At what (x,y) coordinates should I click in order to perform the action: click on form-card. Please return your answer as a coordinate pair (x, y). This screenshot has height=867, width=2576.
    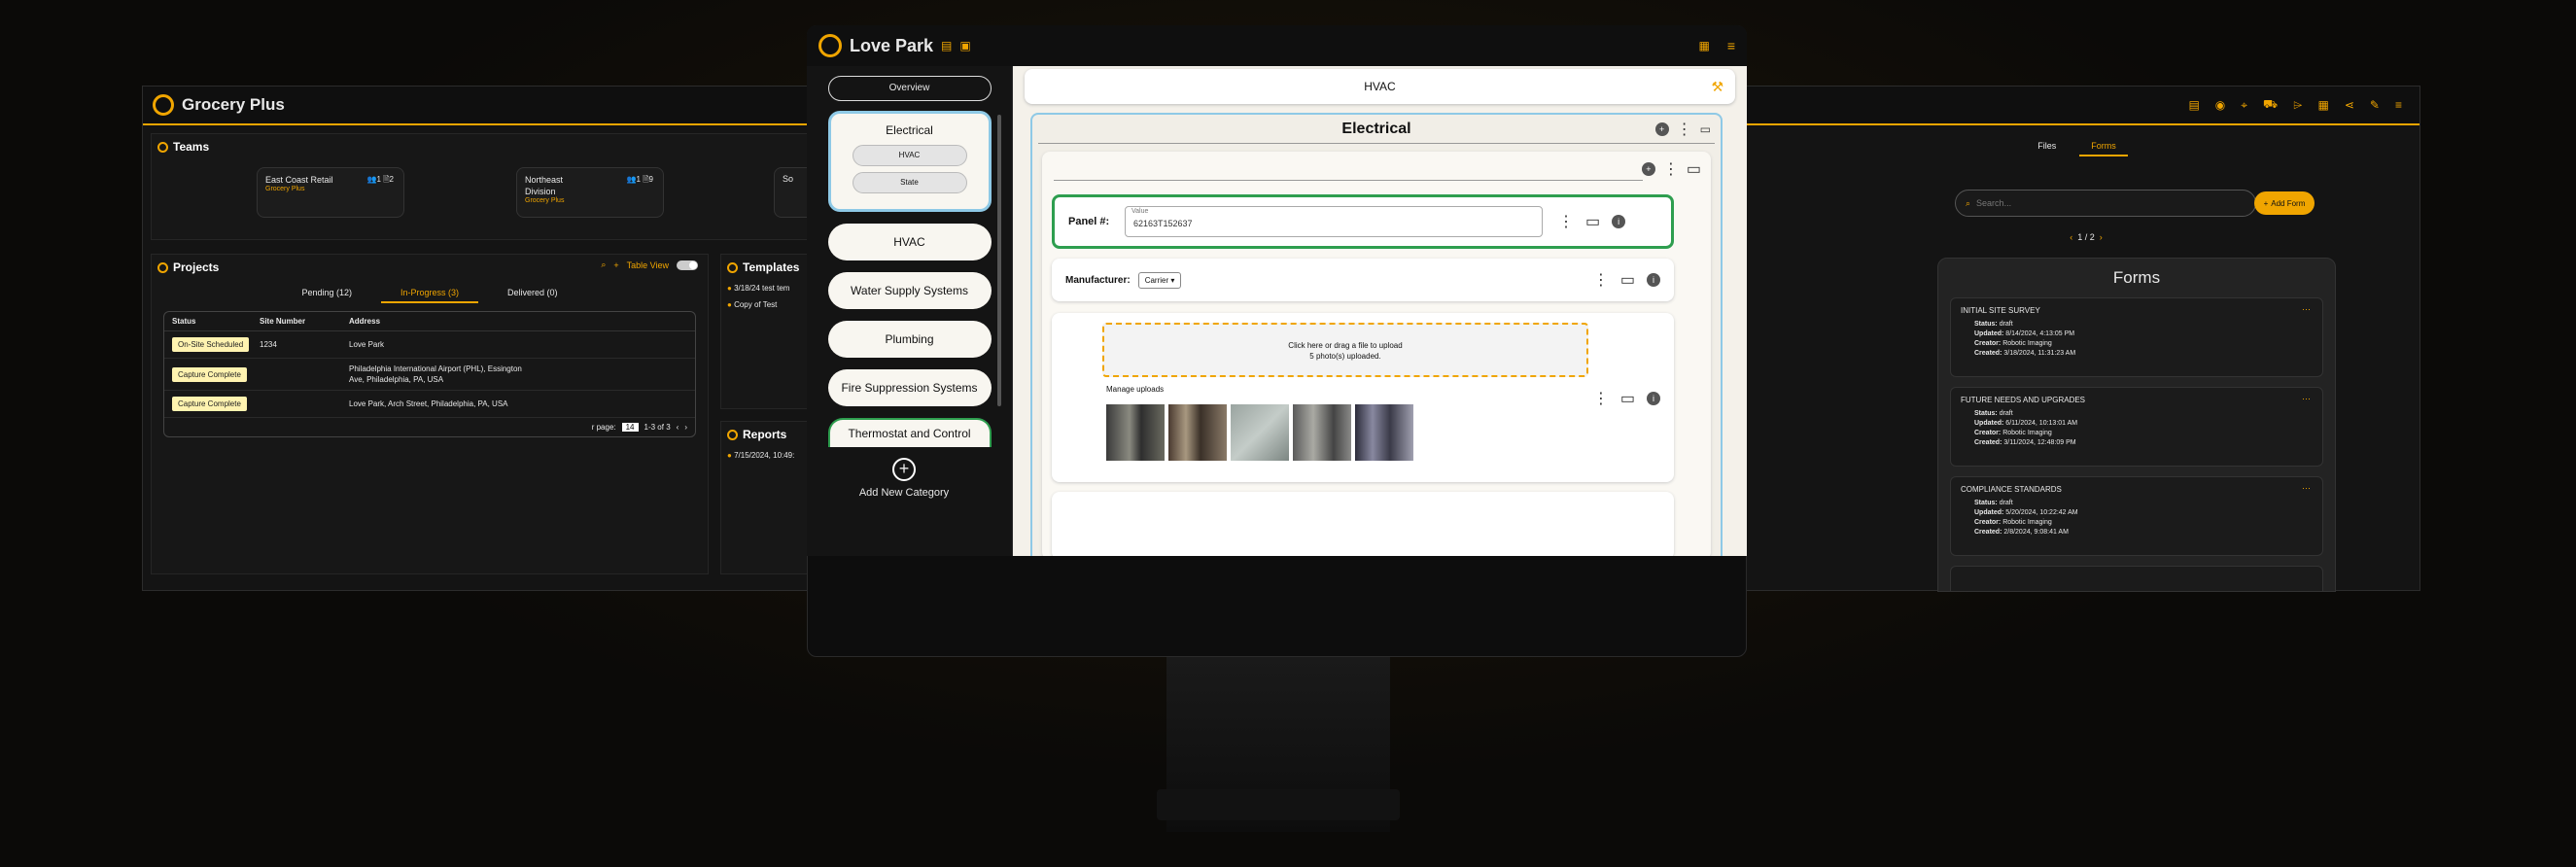
    Looking at the image, I should click on (2136, 578).